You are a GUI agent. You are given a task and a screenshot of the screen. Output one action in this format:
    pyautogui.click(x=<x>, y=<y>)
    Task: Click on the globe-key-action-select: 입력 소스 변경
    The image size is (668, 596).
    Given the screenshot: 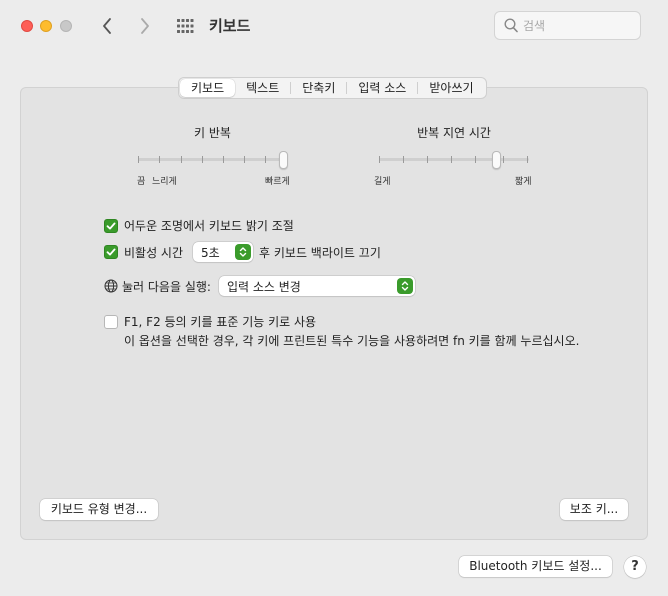 What is the action you would take?
    pyautogui.click(x=316, y=286)
    